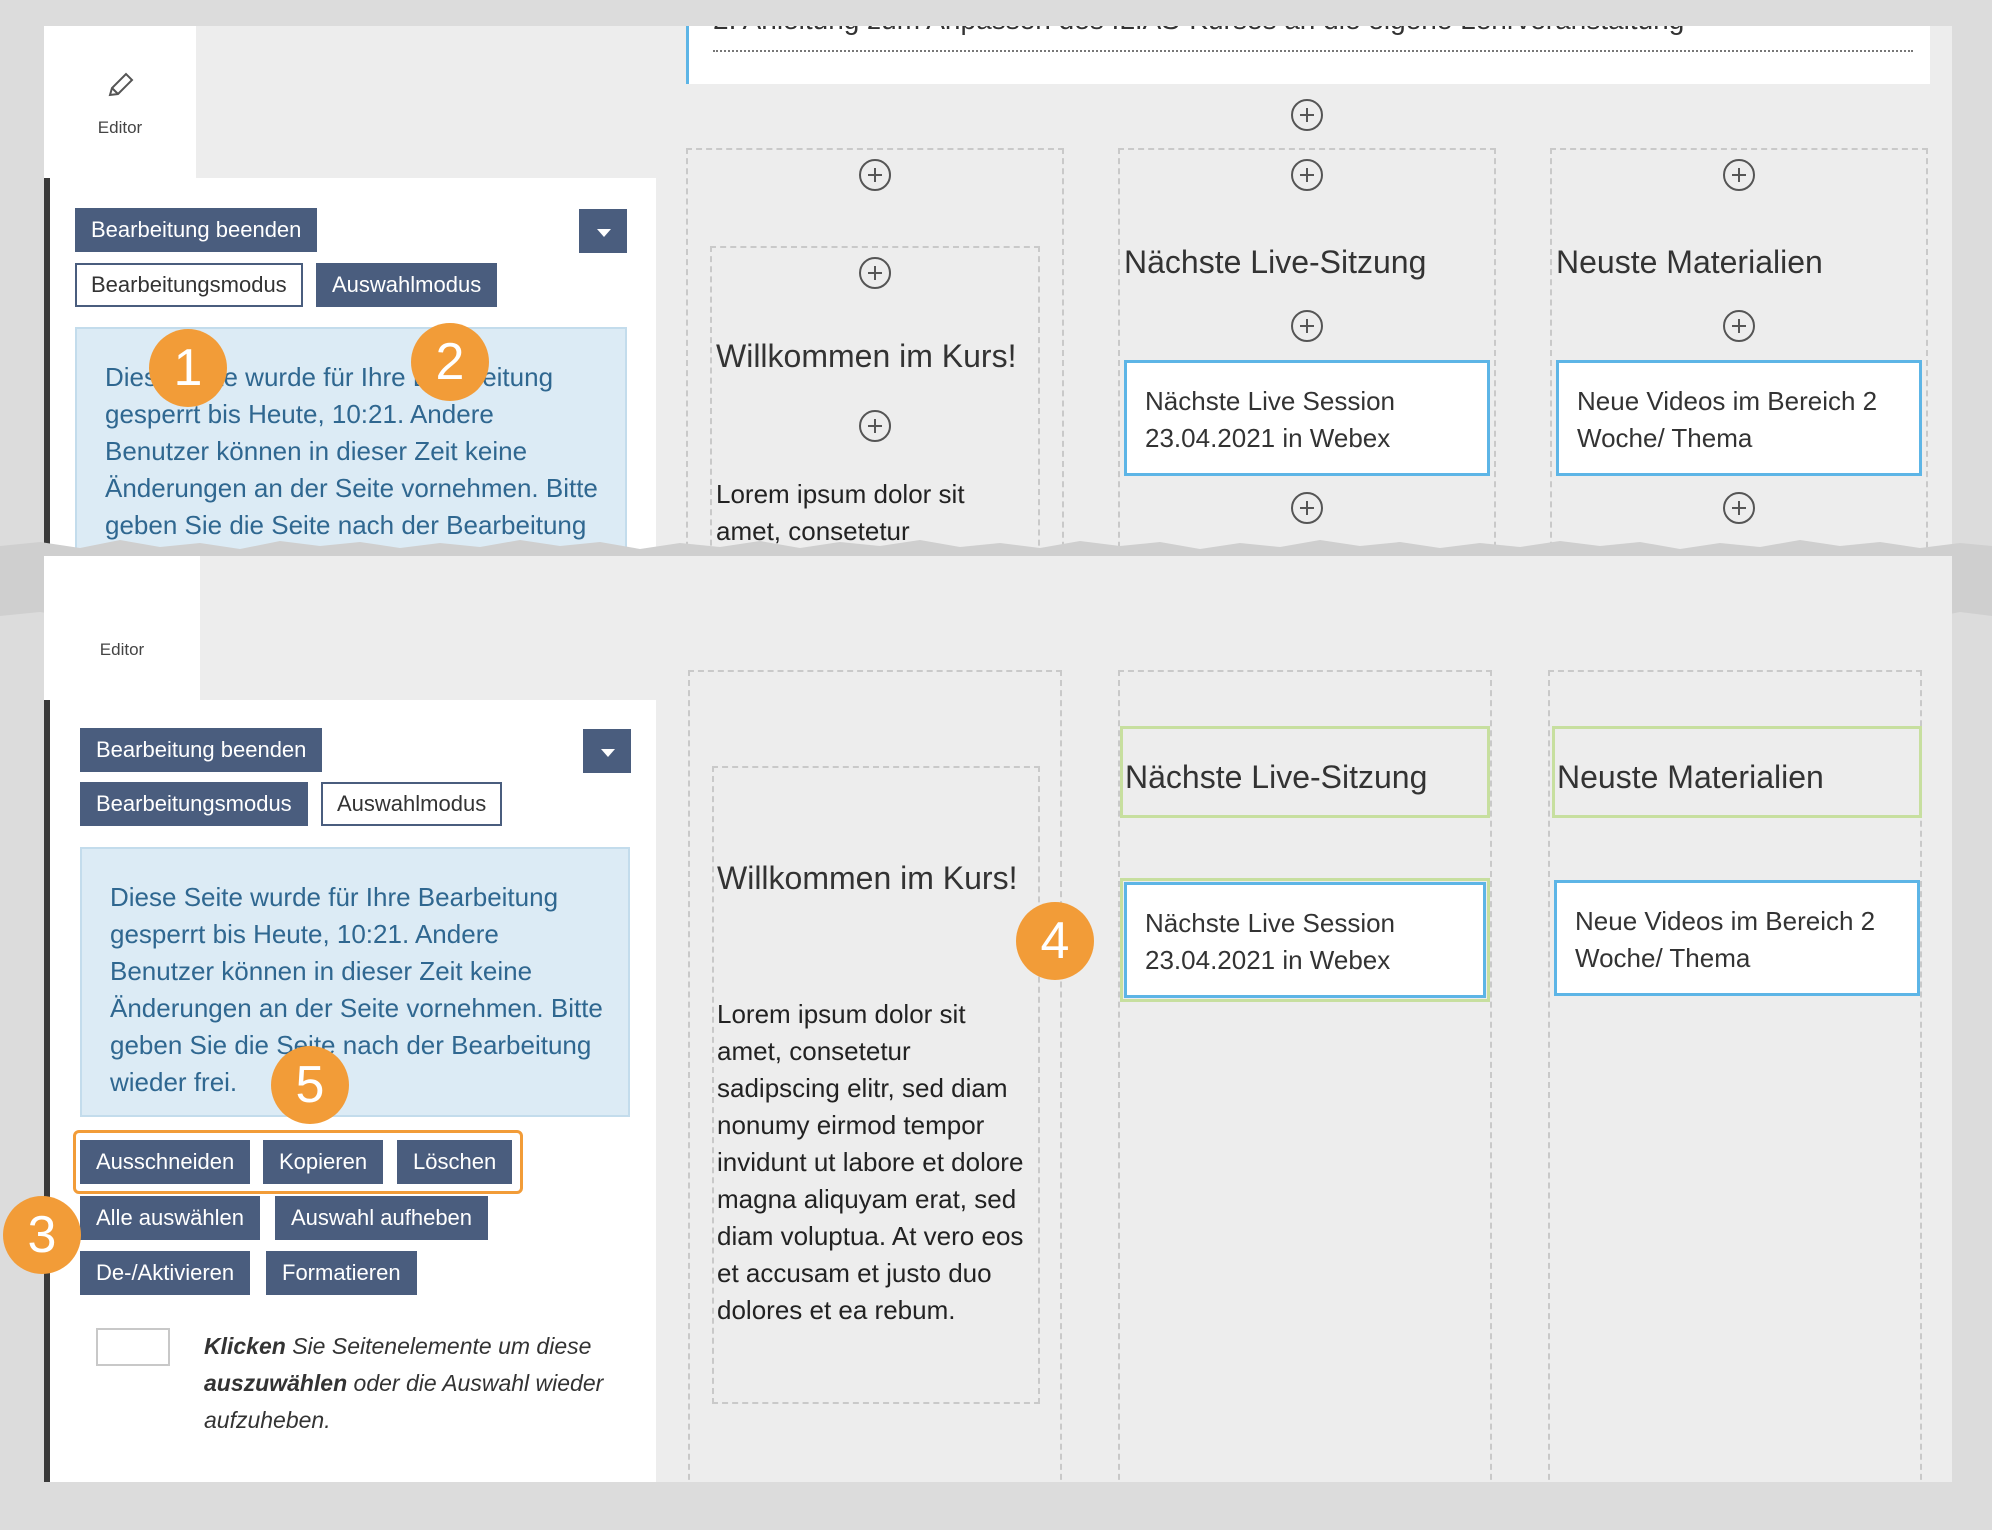 The image size is (1992, 1530). What do you see at coordinates (276, 1383) in the screenshot?
I see `hint-bold-select: auszuwählen` at bounding box center [276, 1383].